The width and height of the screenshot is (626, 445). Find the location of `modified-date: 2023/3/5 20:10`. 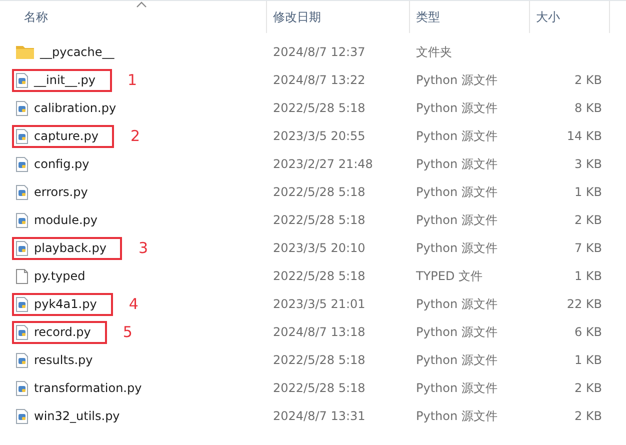

modified-date: 2023/3/5 20:10 is located at coordinates (319, 248).